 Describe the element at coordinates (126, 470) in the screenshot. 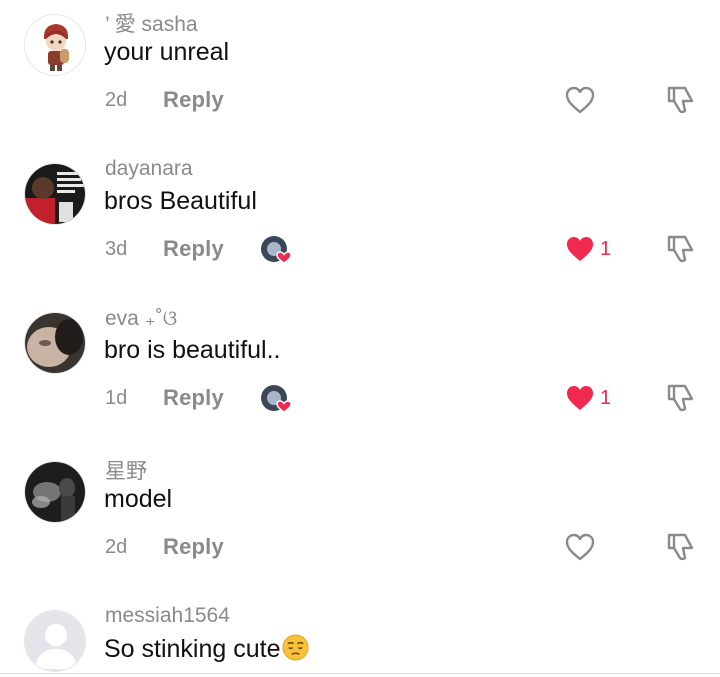

I see `comment-username: 星野` at that location.